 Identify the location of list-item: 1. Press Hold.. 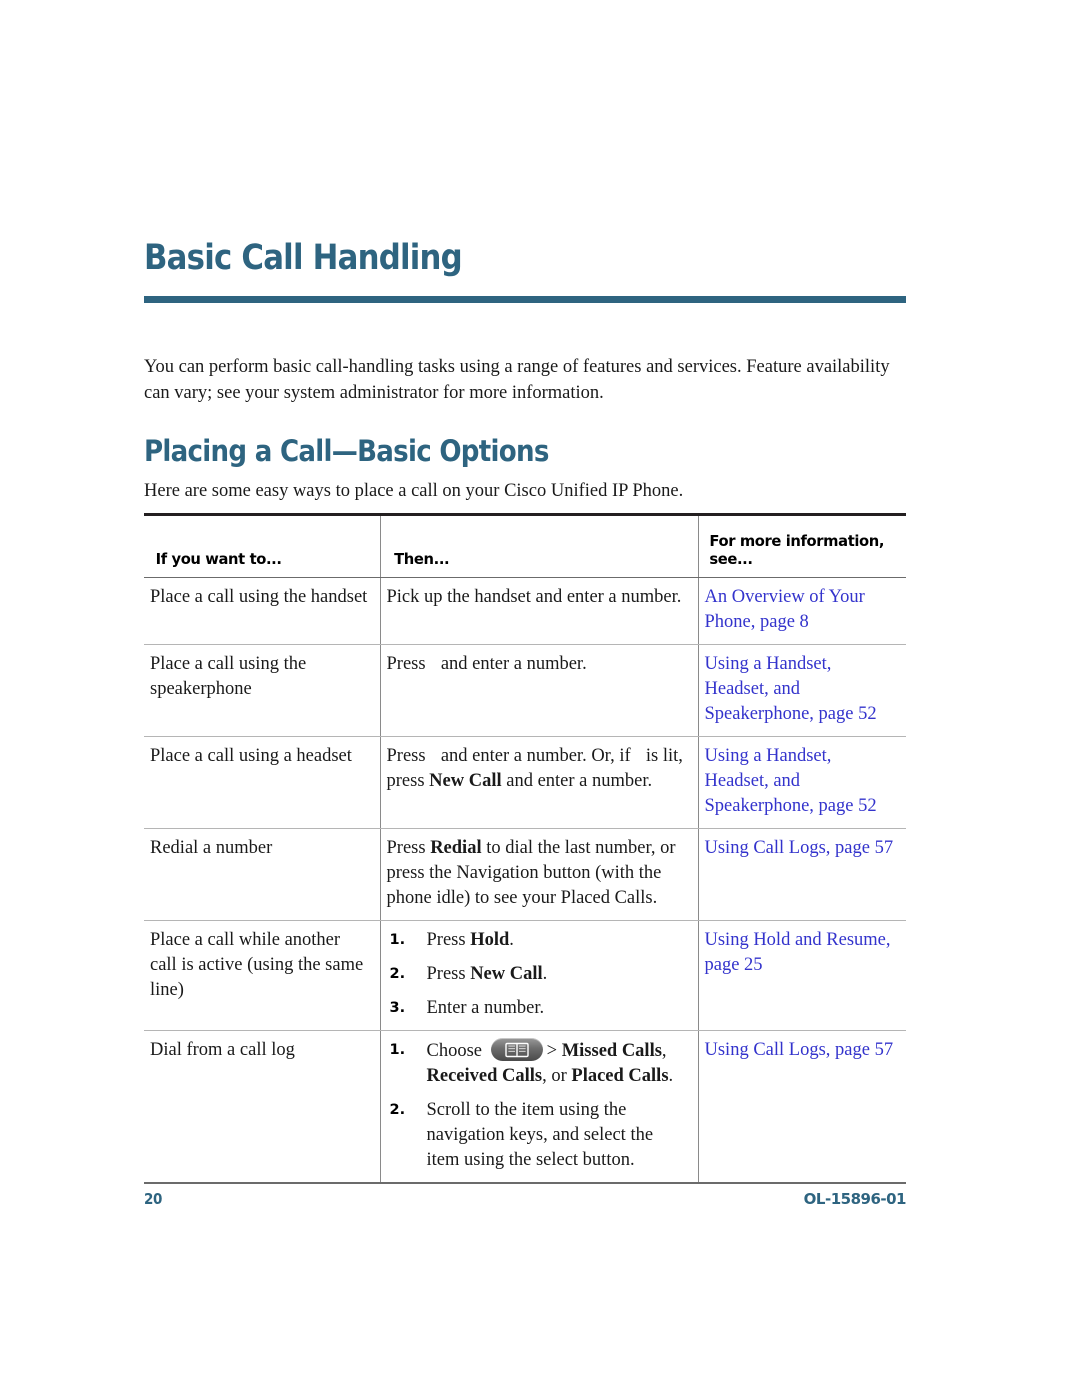
(536, 940).